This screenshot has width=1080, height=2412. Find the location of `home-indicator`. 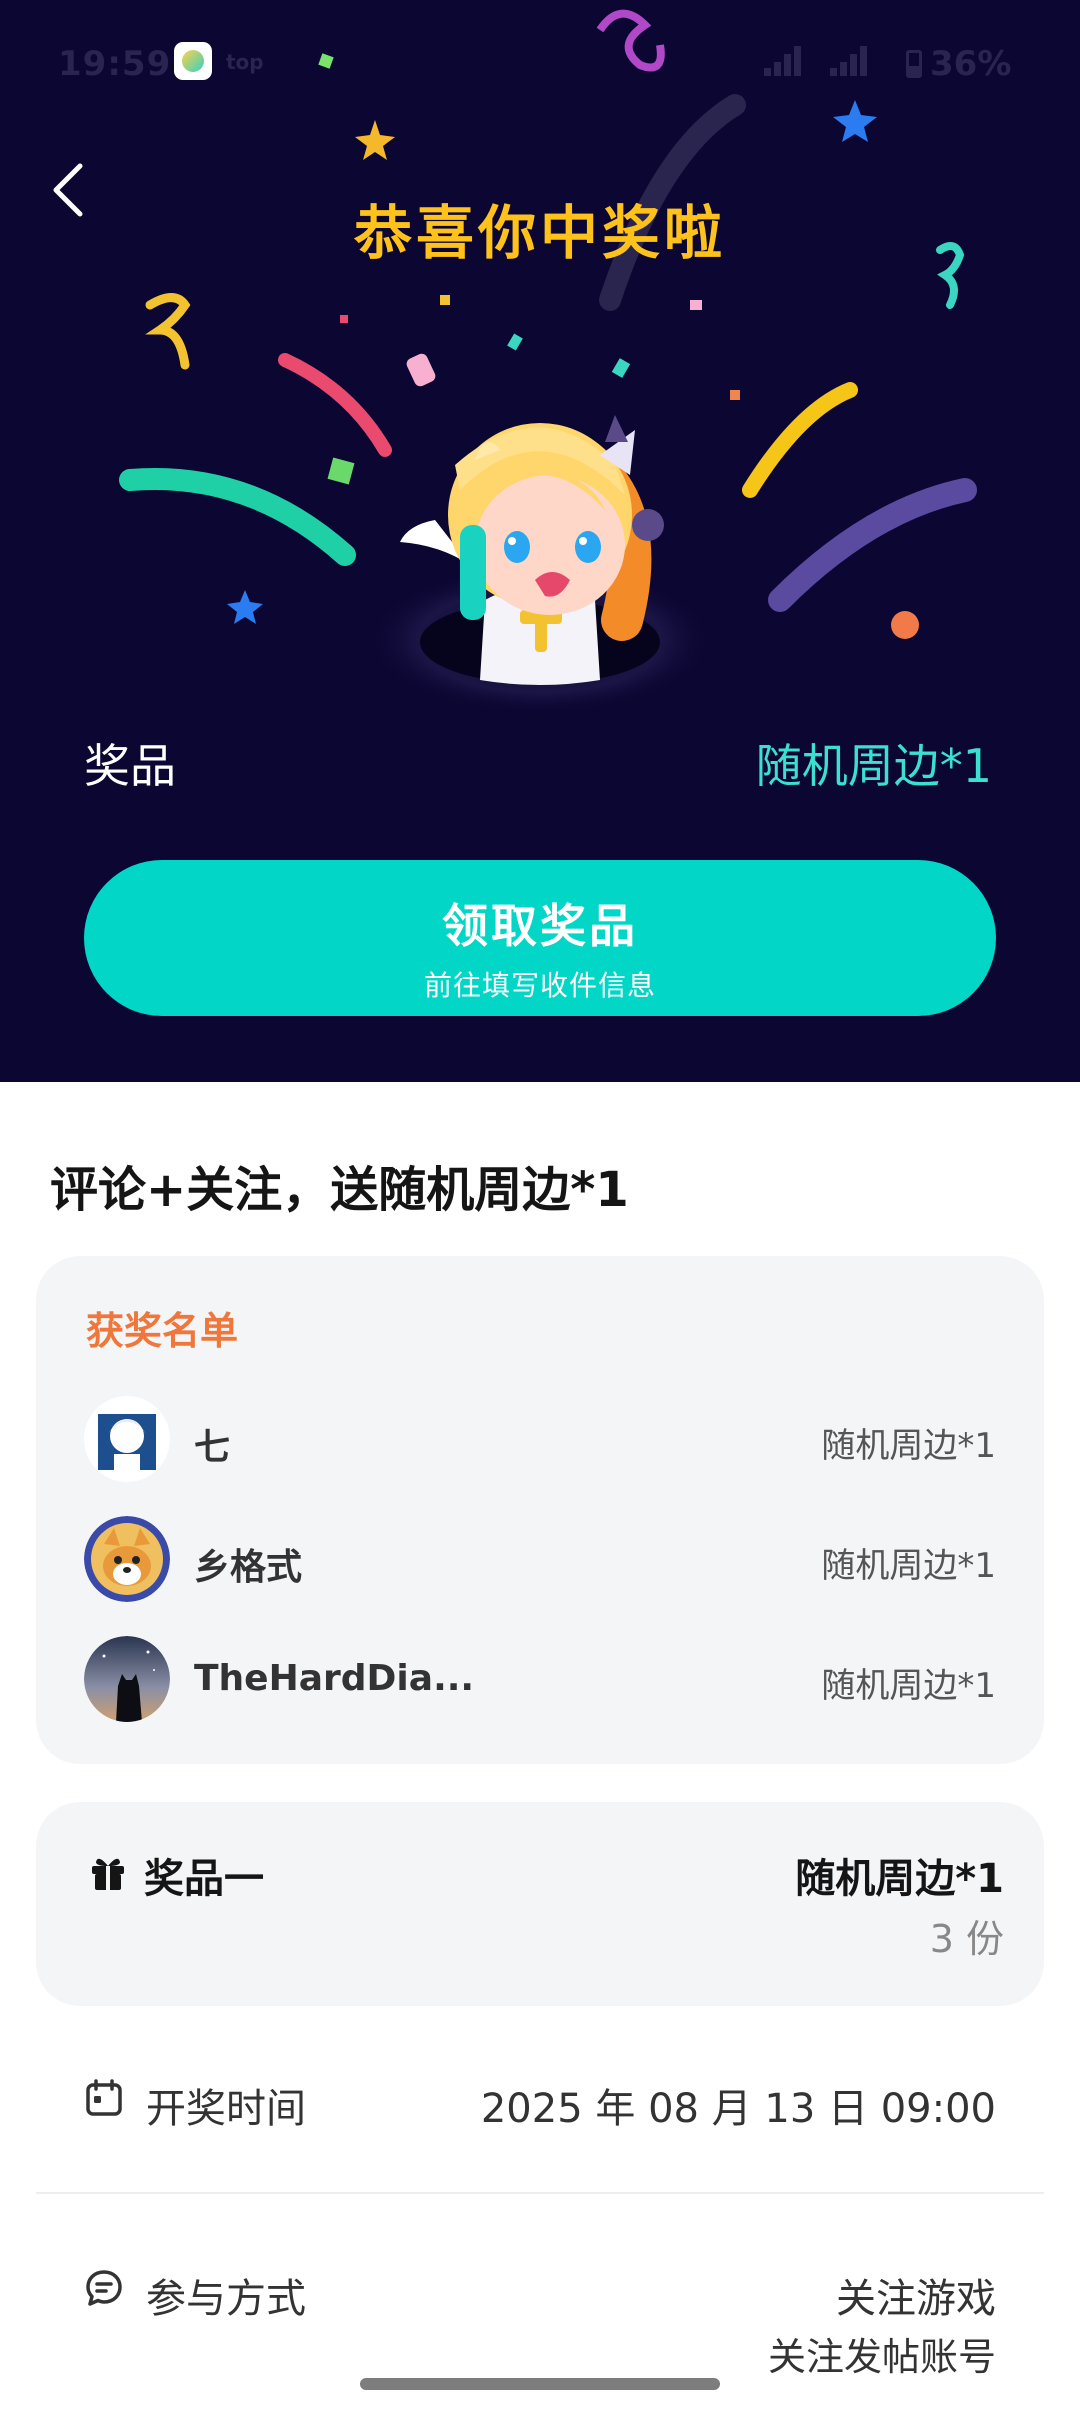

home-indicator is located at coordinates (540, 2384).